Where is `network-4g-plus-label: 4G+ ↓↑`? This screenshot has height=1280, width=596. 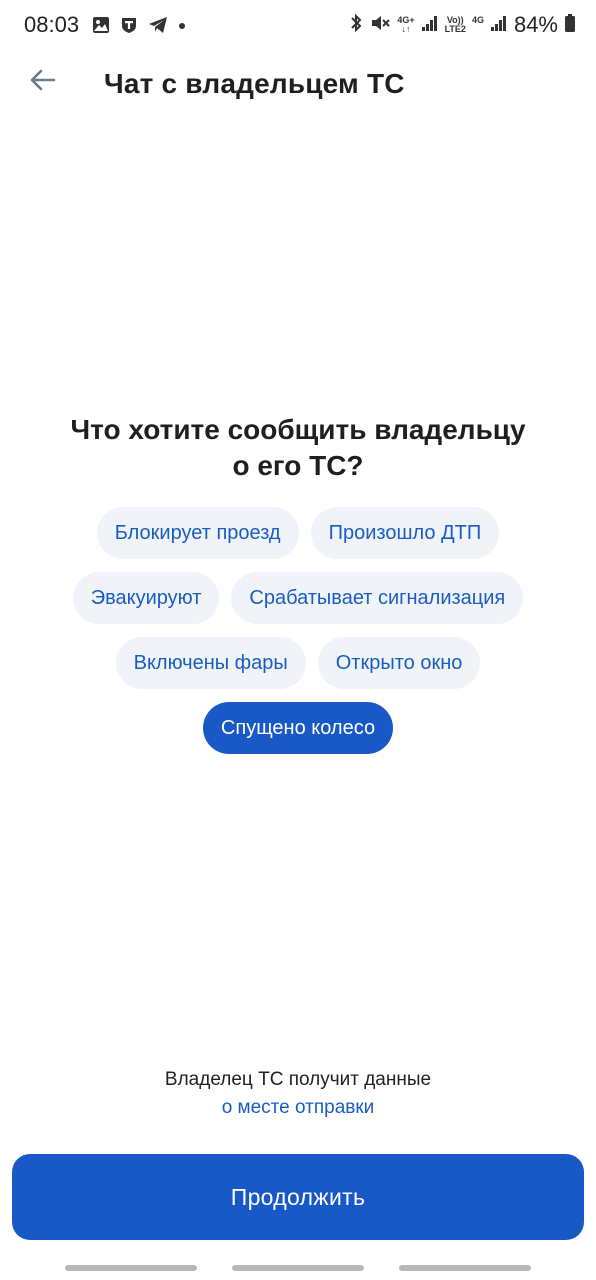
network-4g-plus-label: 4G+ ↓↑ is located at coordinates (406, 24).